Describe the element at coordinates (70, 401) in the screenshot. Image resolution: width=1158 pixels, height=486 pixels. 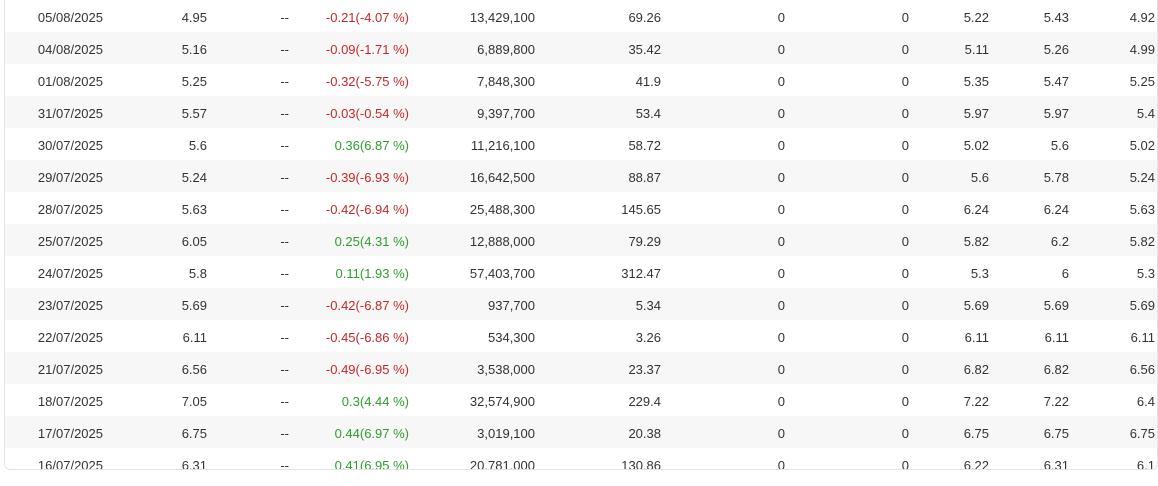
I see `date-cell: 18/07/2025` at that location.